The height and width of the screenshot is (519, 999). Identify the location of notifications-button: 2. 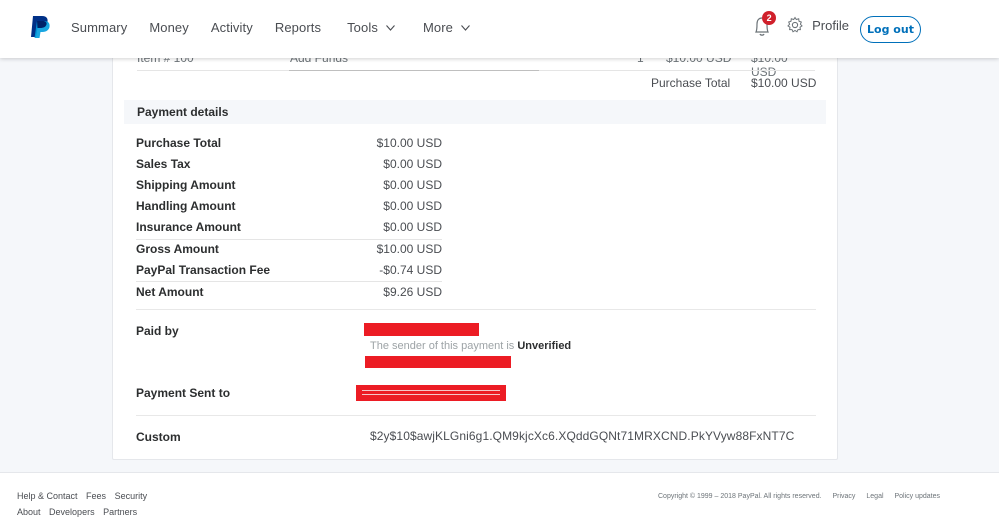
(764, 24).